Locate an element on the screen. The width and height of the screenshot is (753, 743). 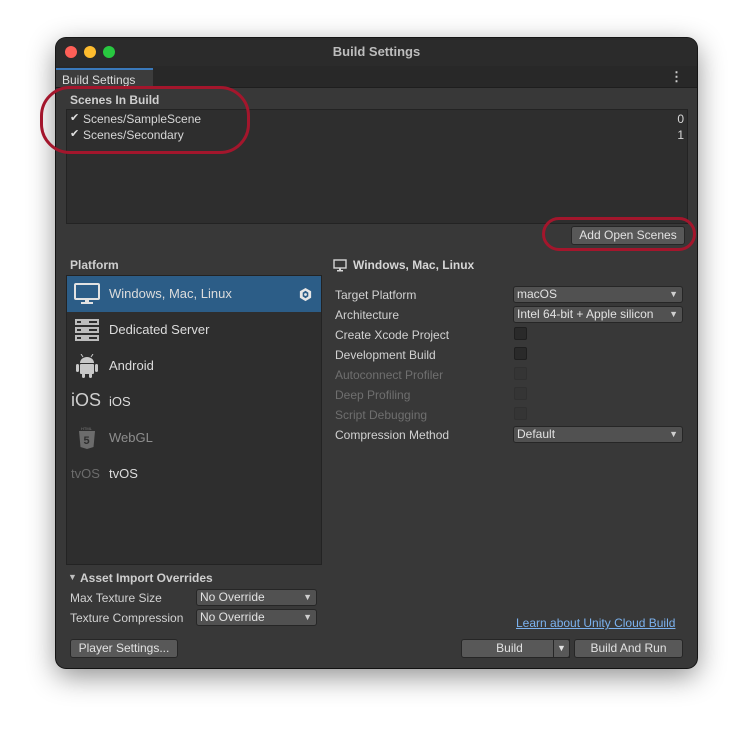
max-texture-size-label: Max Texture Size is located at coordinates (116, 598).